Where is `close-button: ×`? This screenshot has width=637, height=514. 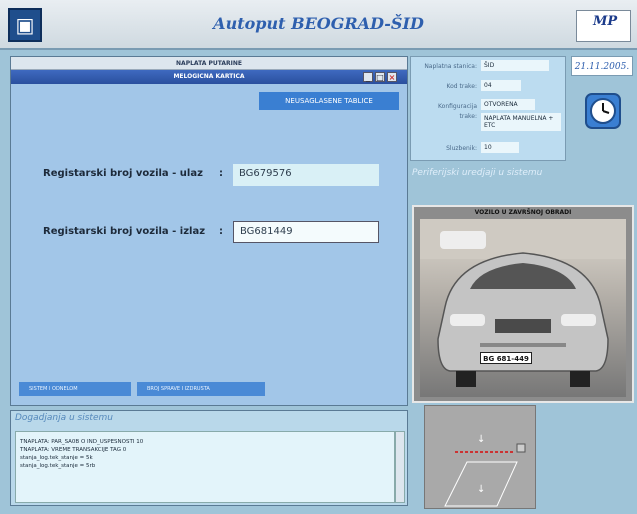
close-button: × is located at coordinates (392, 77).